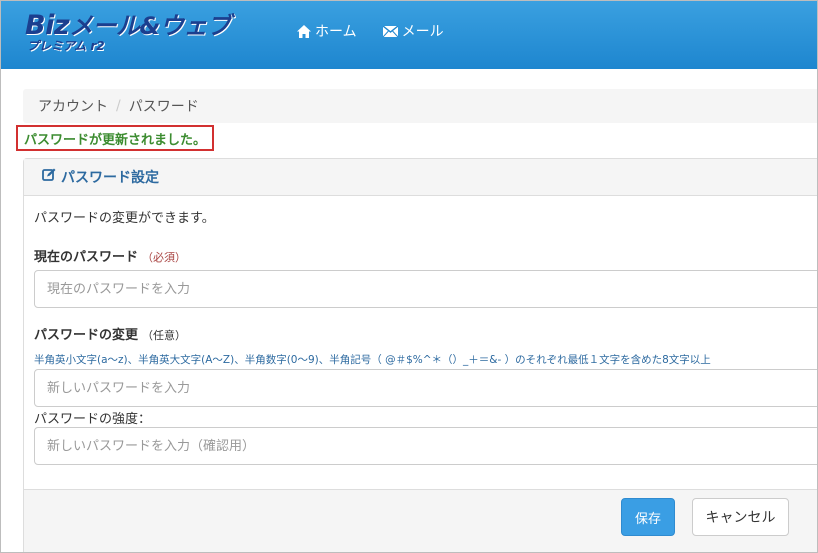 The width and height of the screenshot is (818, 553). I want to click on breadcrumb: アカウント / パスワード, so click(420, 106).